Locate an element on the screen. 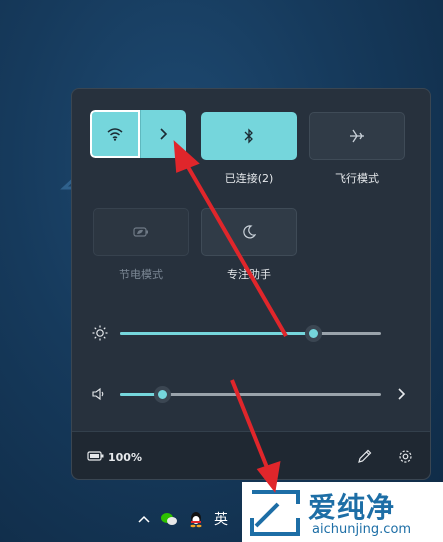 The height and width of the screenshot is (542, 443). airplane-icon is located at coordinates (357, 136).